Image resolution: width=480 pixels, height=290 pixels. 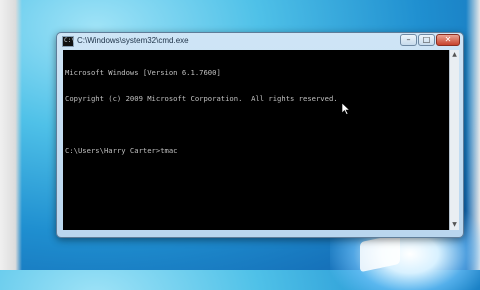 I want to click on console-line-version: Microsoft Windows [Version 6.1.7600], so click(x=143, y=73).